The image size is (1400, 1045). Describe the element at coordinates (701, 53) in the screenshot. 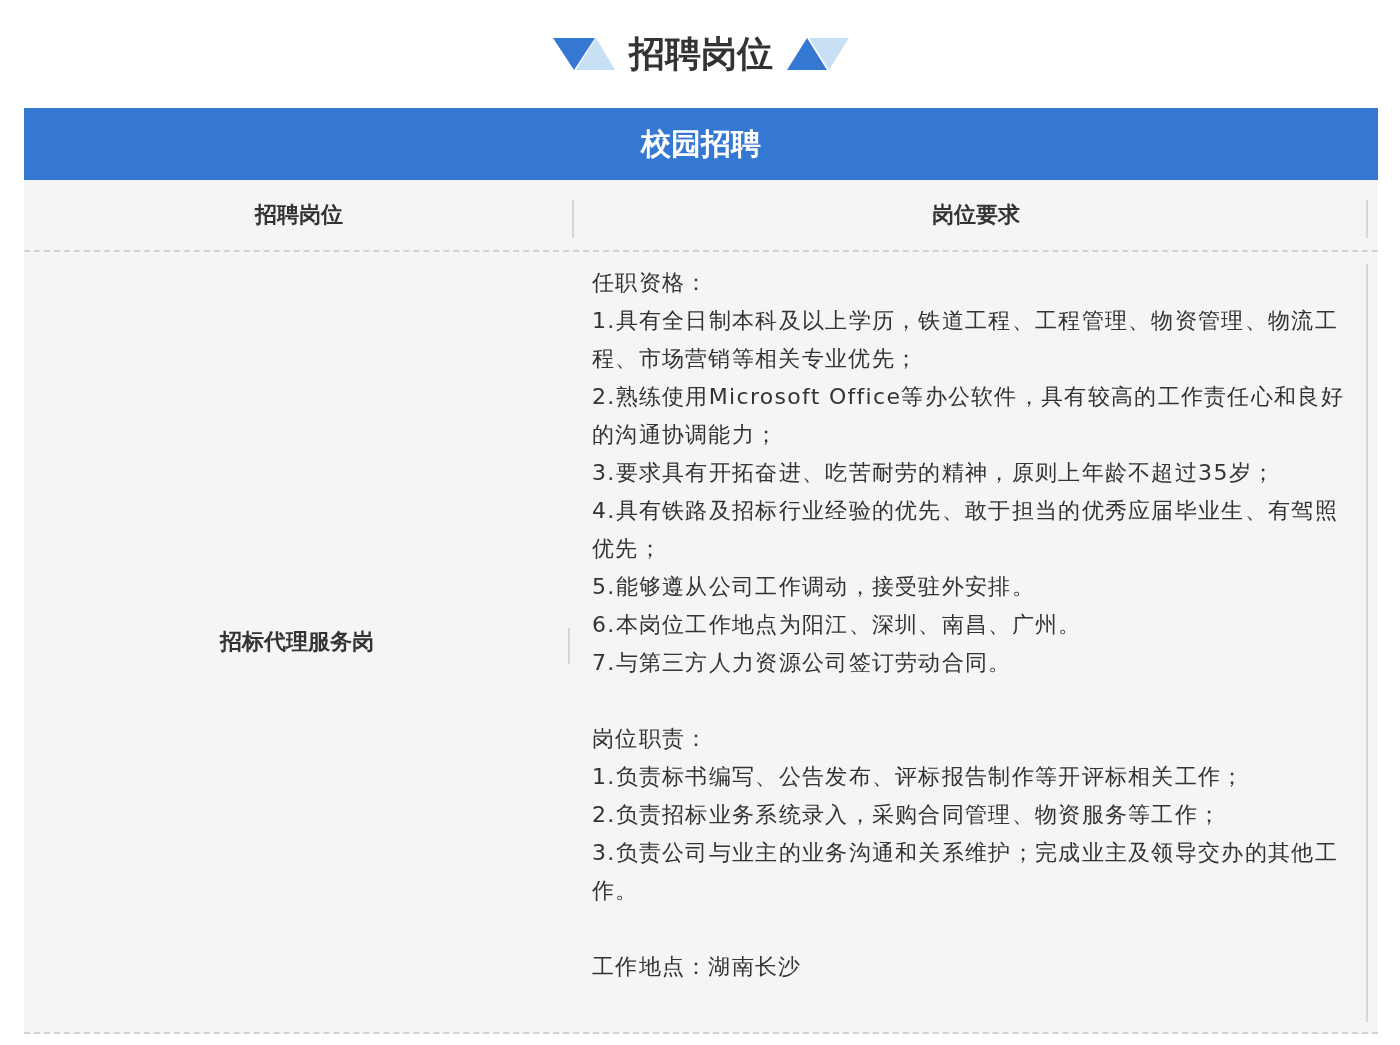

I see `page-title: 招聘岗位` at that location.